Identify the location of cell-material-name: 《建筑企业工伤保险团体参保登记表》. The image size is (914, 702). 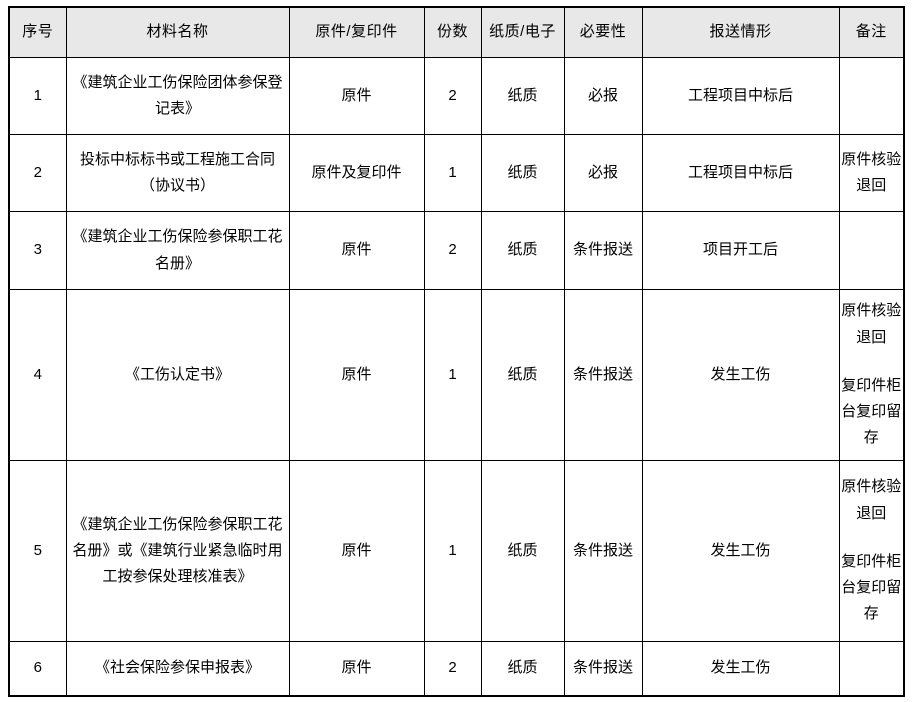
(177, 96).